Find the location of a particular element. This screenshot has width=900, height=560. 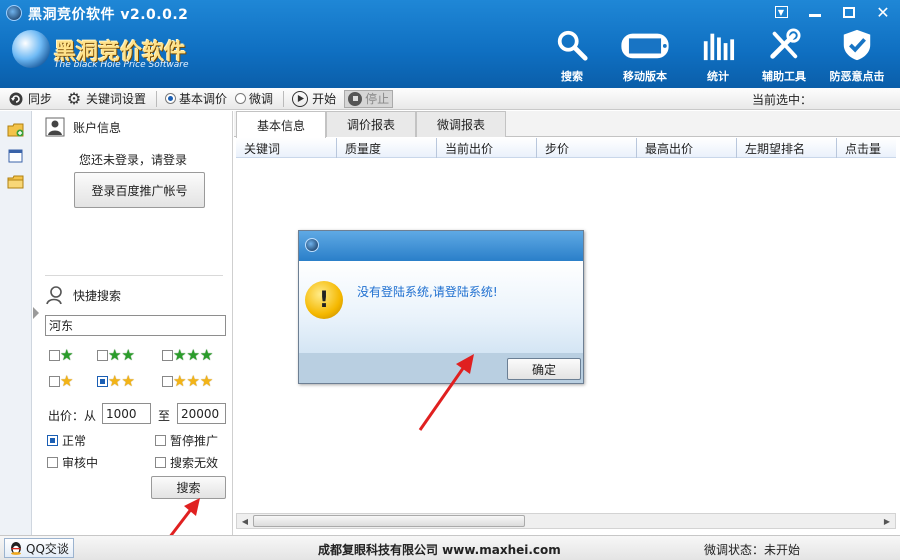

ok-button: 确定 is located at coordinates (544, 369).